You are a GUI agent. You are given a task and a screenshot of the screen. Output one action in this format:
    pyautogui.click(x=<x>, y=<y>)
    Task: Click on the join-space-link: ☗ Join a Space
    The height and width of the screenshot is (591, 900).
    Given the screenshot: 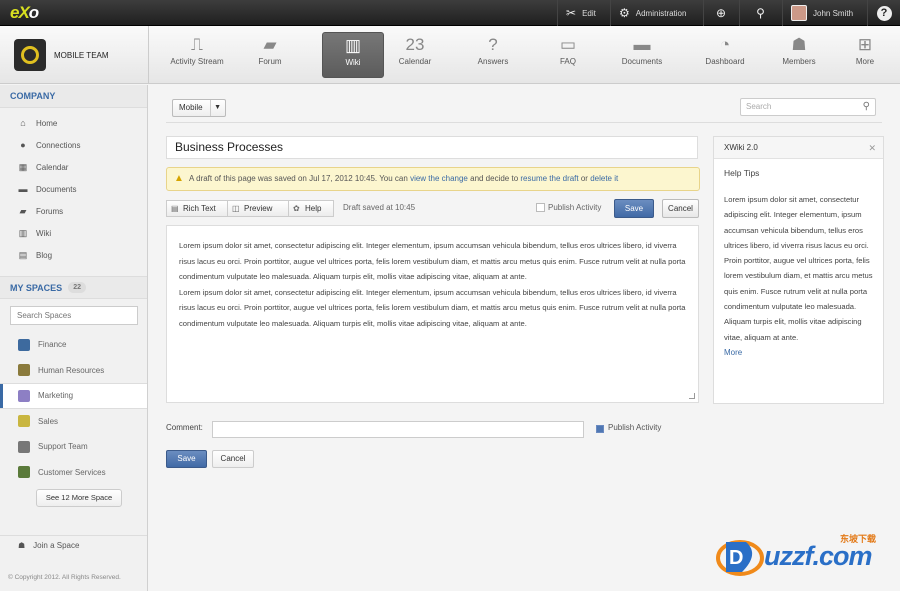 What is the action you would take?
    pyautogui.click(x=73, y=545)
    